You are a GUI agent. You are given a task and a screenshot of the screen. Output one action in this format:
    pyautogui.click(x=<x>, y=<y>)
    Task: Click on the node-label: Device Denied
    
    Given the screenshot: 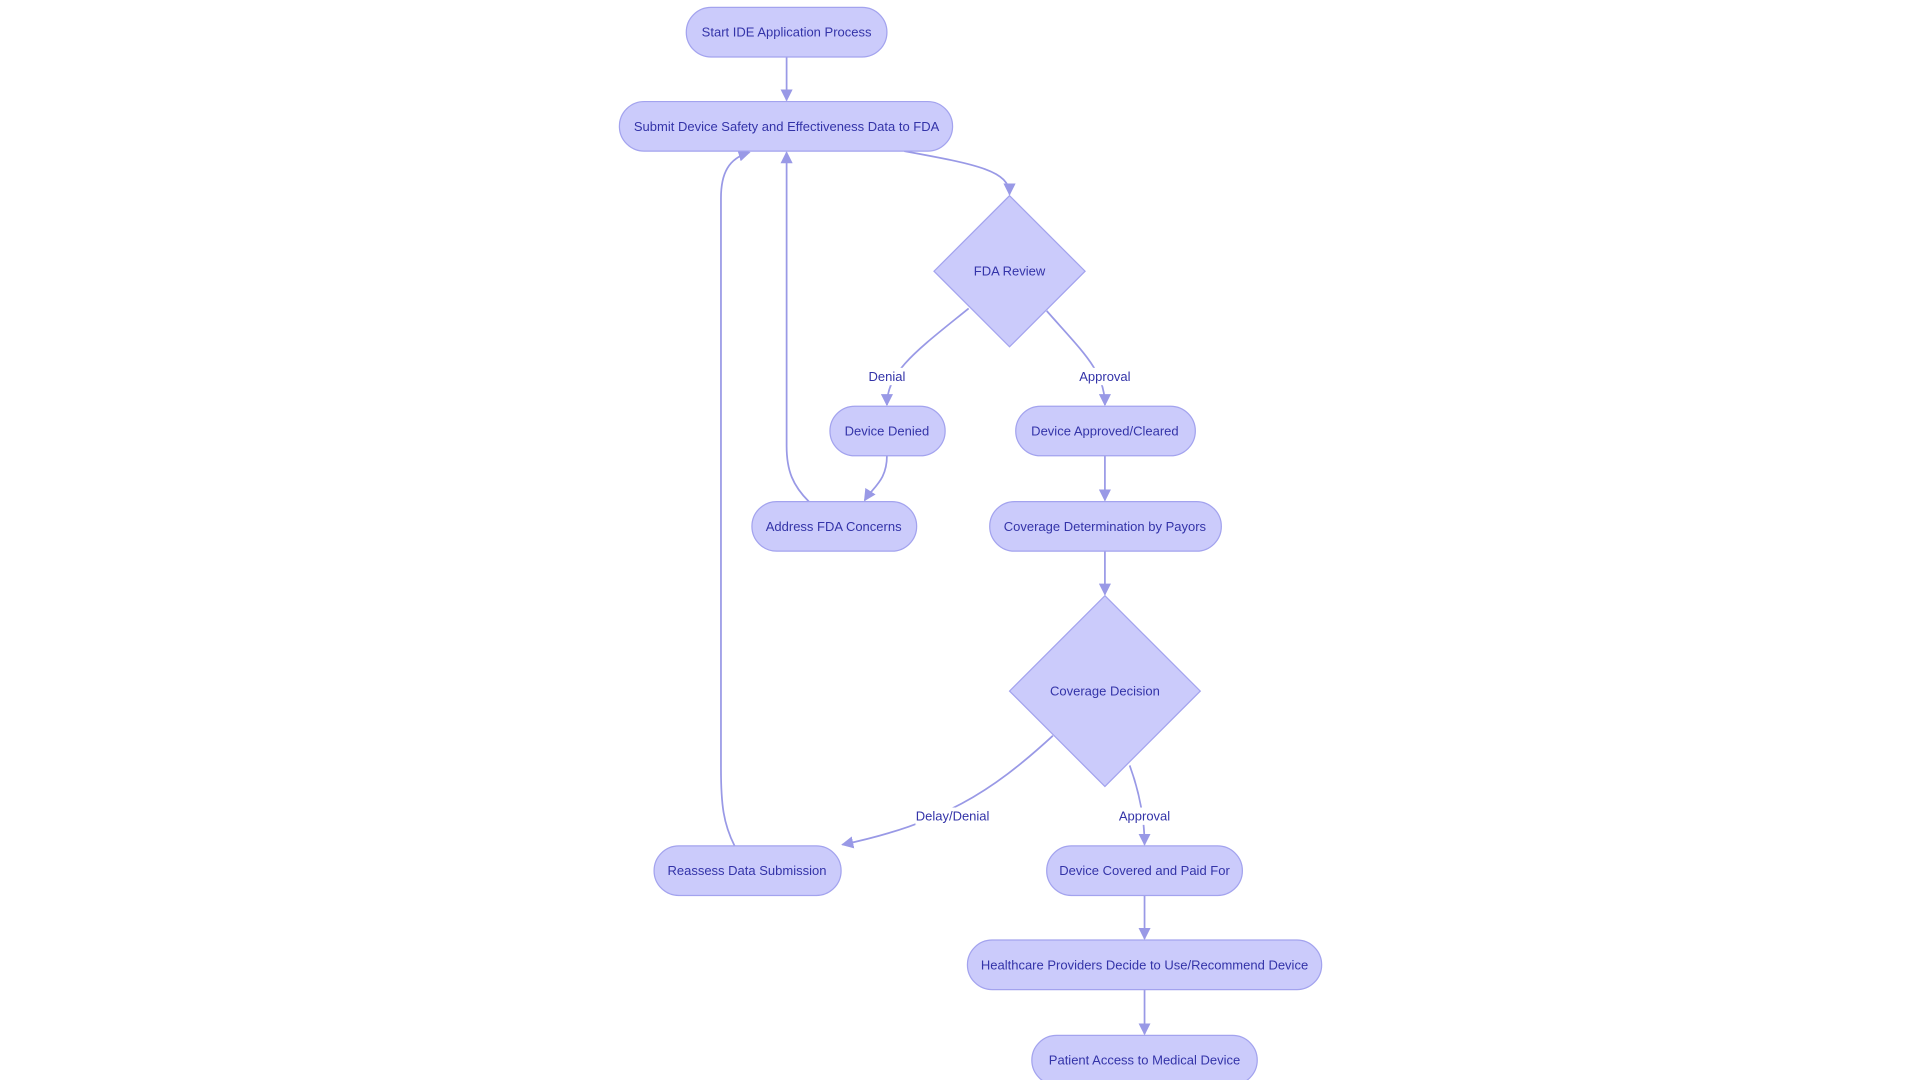 What is the action you would take?
    pyautogui.click(x=887, y=431)
    